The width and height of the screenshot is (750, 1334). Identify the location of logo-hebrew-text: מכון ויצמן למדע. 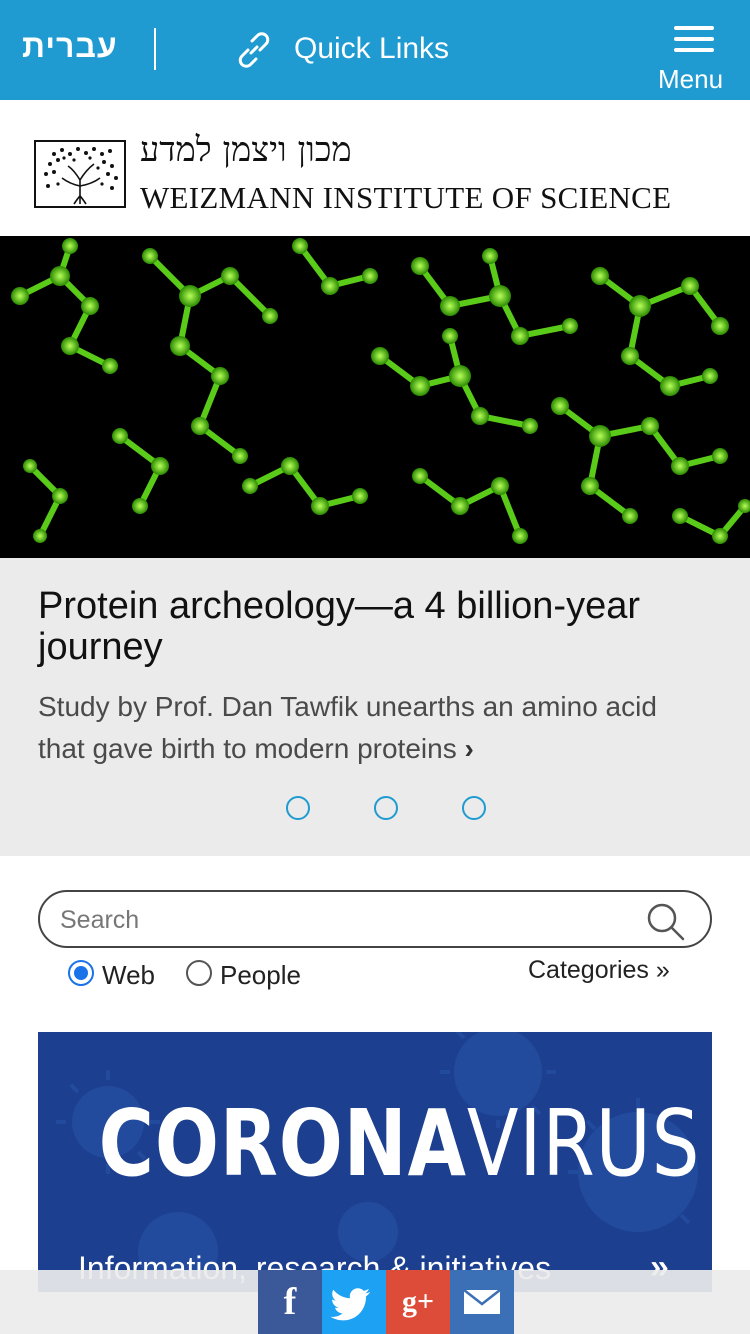
(246, 150).